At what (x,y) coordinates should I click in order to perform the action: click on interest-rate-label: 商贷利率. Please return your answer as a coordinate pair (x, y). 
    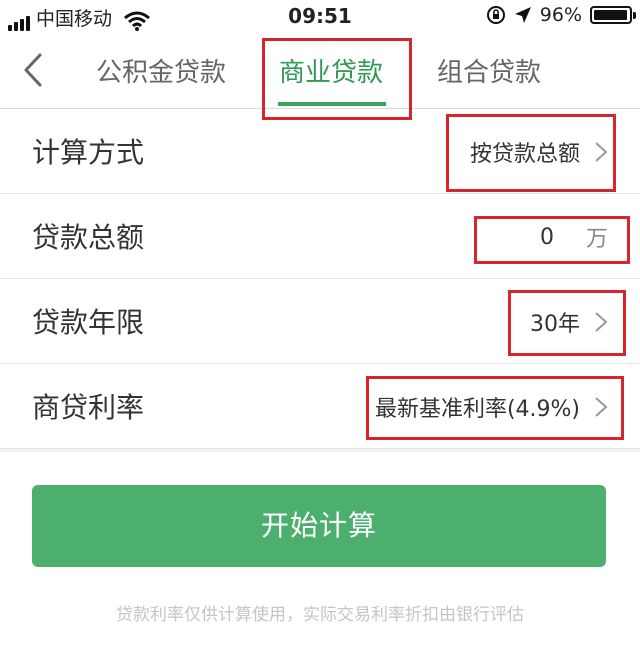
    Looking at the image, I should click on (88, 407).